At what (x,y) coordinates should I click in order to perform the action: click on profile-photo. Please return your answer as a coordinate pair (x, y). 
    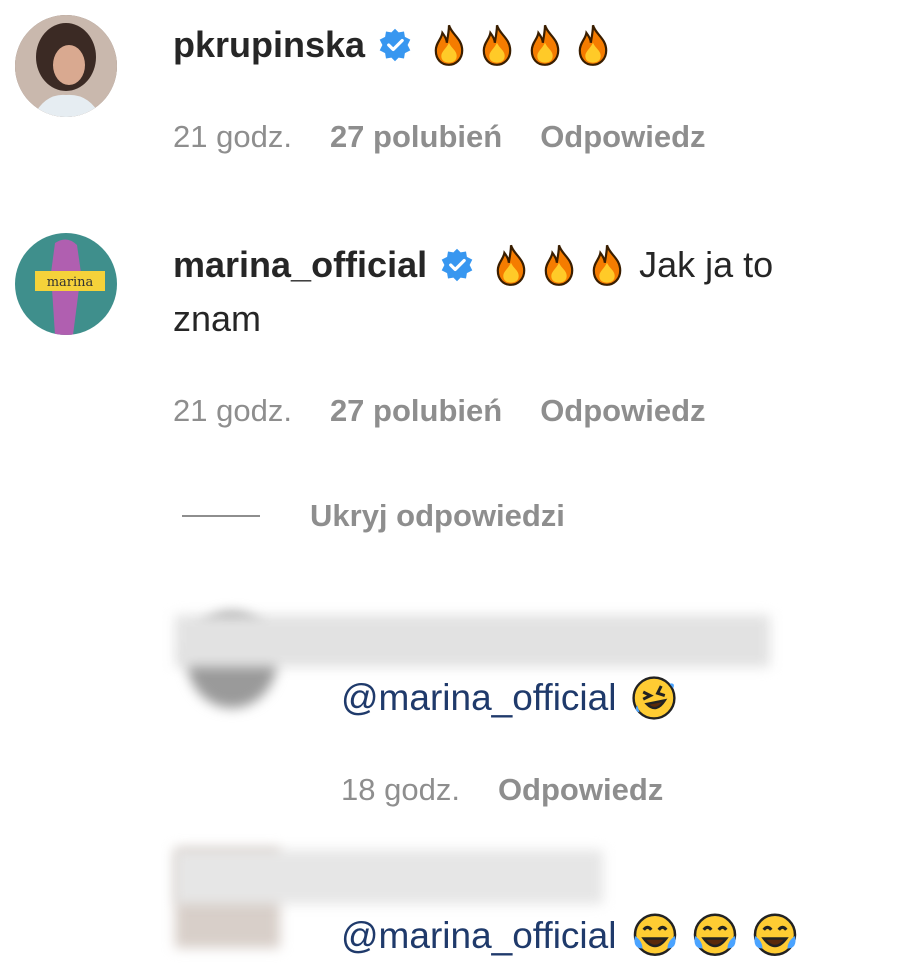
    Looking at the image, I should click on (66, 66).